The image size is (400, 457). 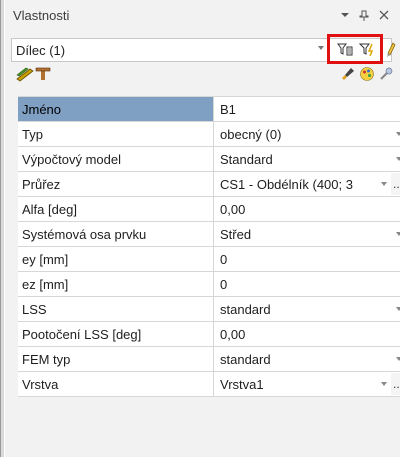 What do you see at coordinates (116, 159) in the screenshot?
I see `property-name: Výpočtový model` at bounding box center [116, 159].